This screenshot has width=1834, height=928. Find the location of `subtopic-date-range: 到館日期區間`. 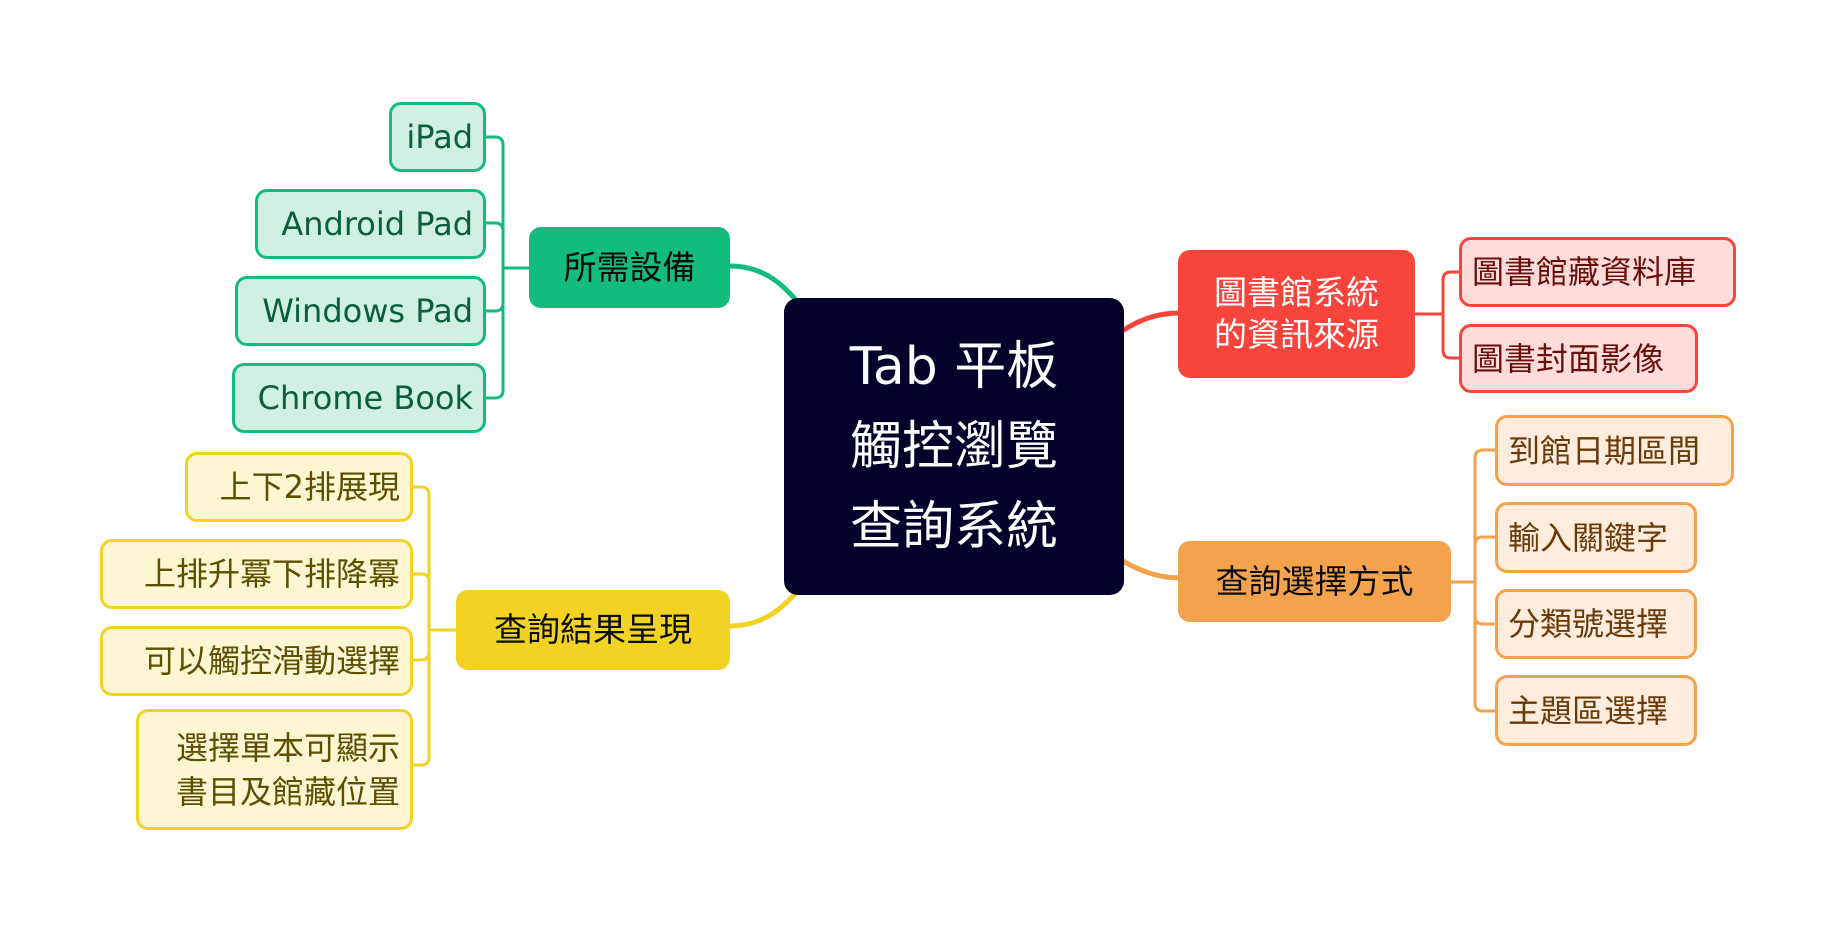

subtopic-date-range: 到館日期區間 is located at coordinates (1614, 450).